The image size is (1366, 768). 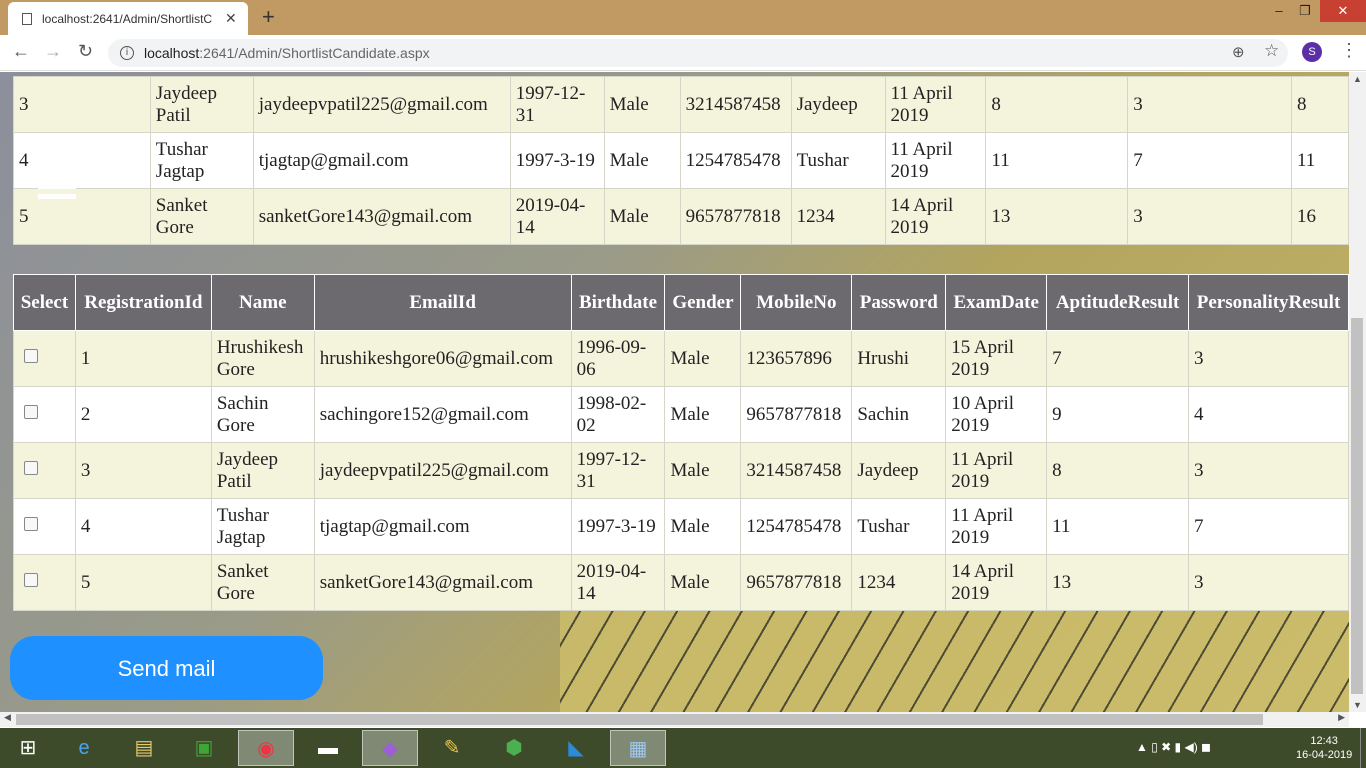 What do you see at coordinates (996, 302) in the screenshot?
I see `column-header: ExamDate` at bounding box center [996, 302].